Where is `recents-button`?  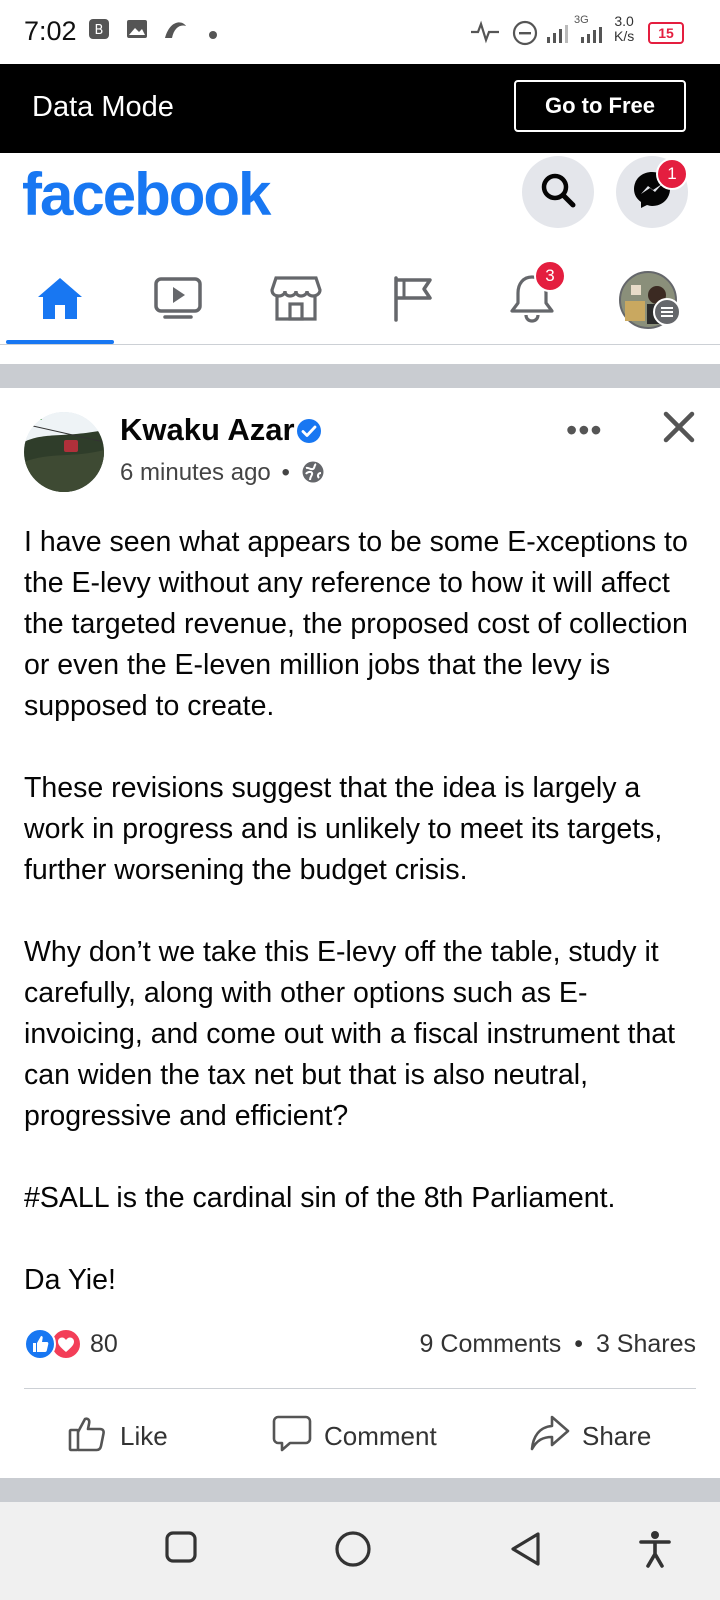
recents-button is located at coordinates (181, 1549).